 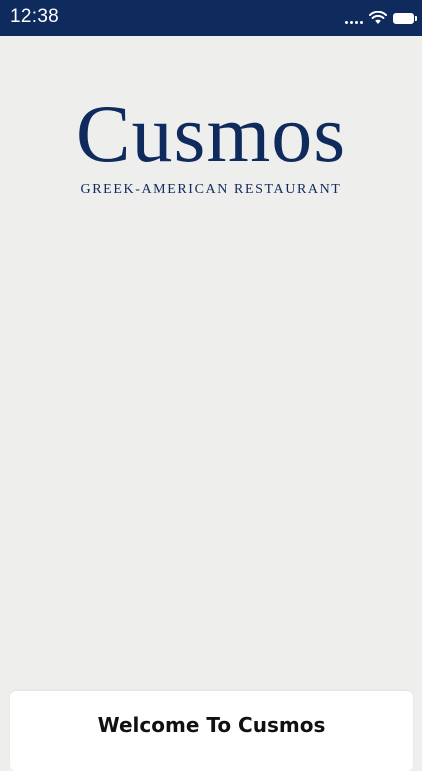 I want to click on welcome-title: Welcome To Cusmos, so click(x=211, y=725).